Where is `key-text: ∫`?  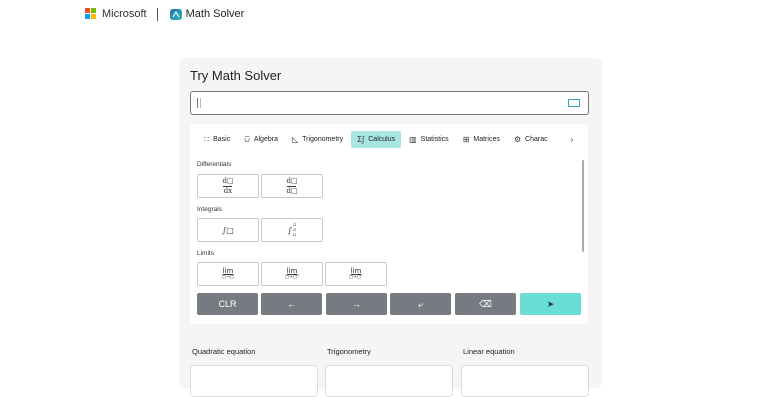 key-text: ∫ is located at coordinates (289, 230).